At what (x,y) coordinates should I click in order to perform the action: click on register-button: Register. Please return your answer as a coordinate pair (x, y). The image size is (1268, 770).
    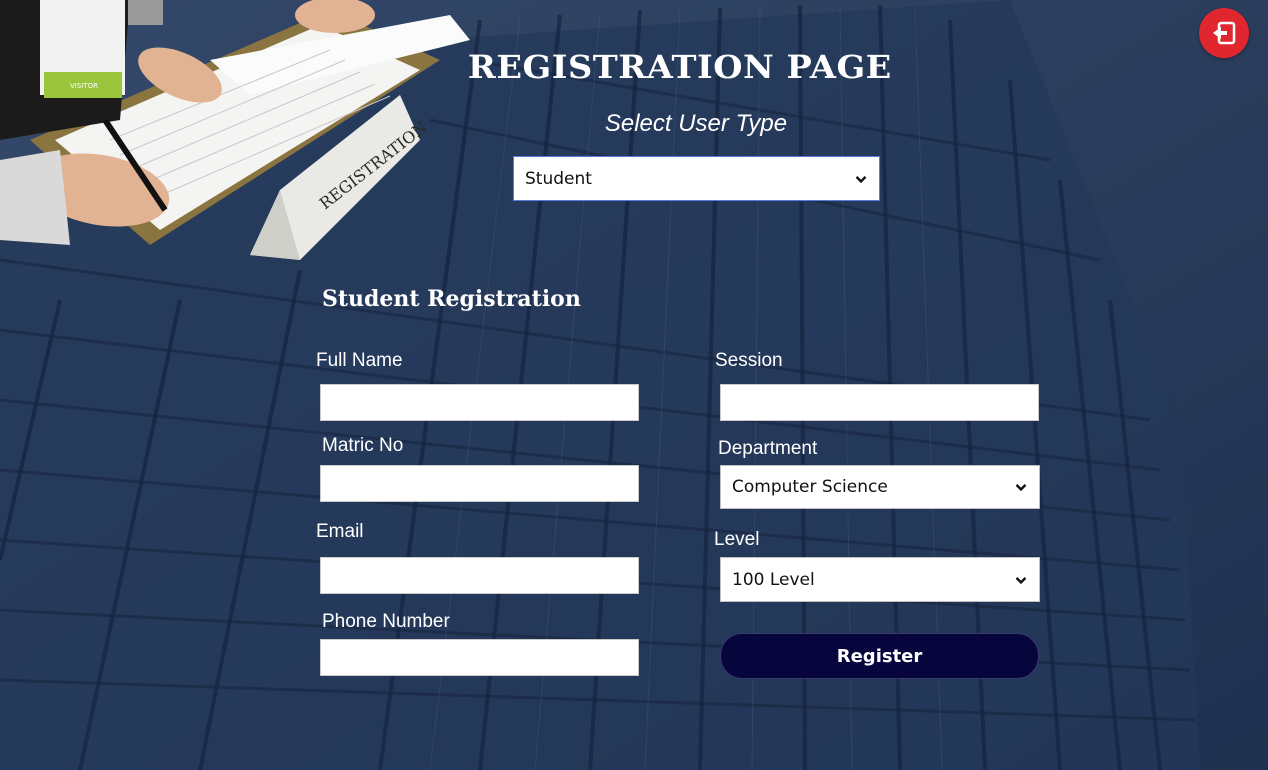
    Looking at the image, I should click on (879, 656).